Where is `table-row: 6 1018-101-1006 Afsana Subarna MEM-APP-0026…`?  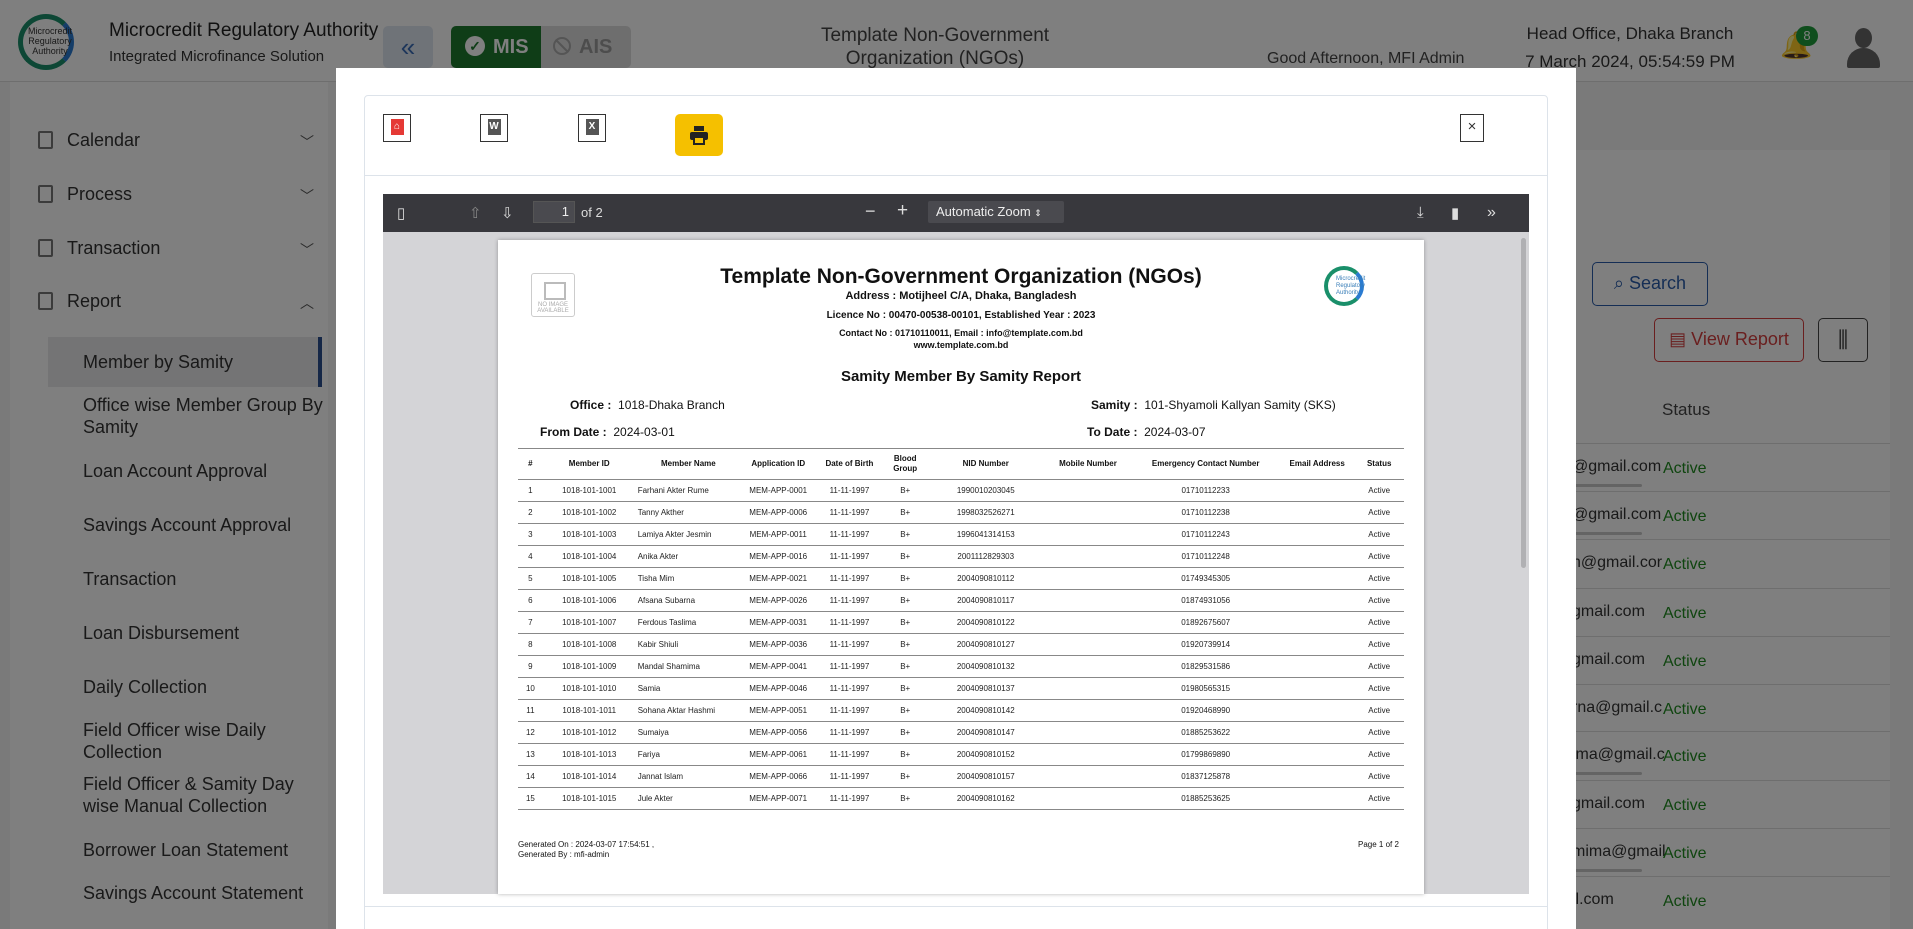
table-row: 6 1018-101-1006 Afsana Subarna MEM-APP-0026… is located at coordinates (961, 600).